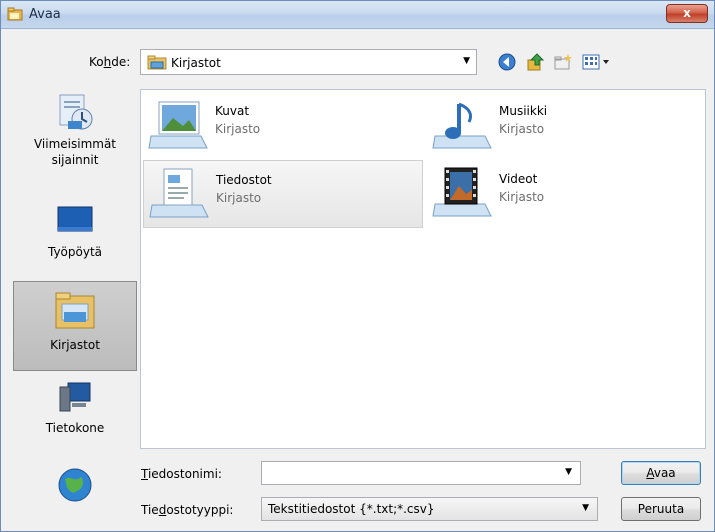  I want to click on filetype-label: Tiedostotyyppi:, so click(187, 510).